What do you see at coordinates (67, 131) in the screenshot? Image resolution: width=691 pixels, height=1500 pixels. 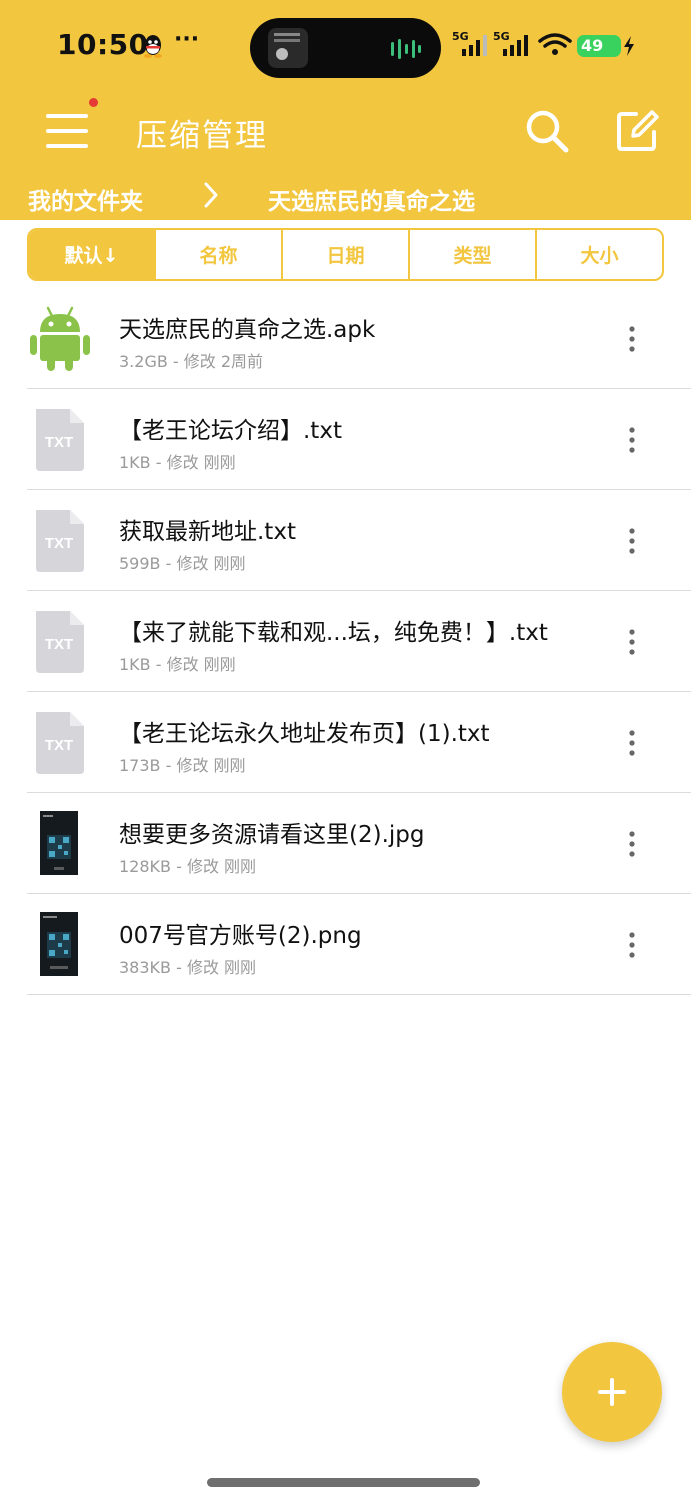 I see `menu-icon` at bounding box center [67, 131].